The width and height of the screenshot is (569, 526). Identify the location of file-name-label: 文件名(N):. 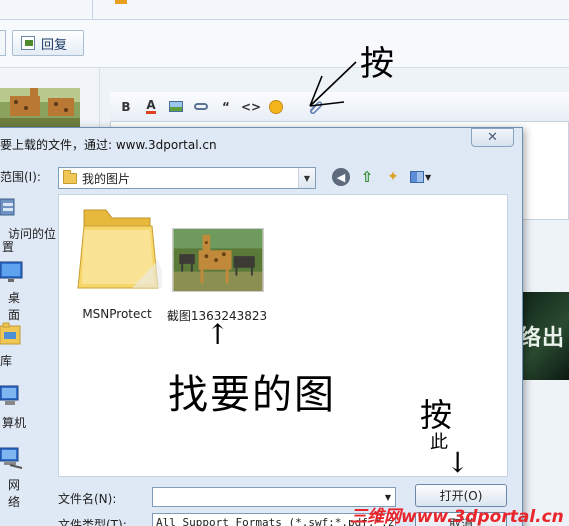
(87, 499).